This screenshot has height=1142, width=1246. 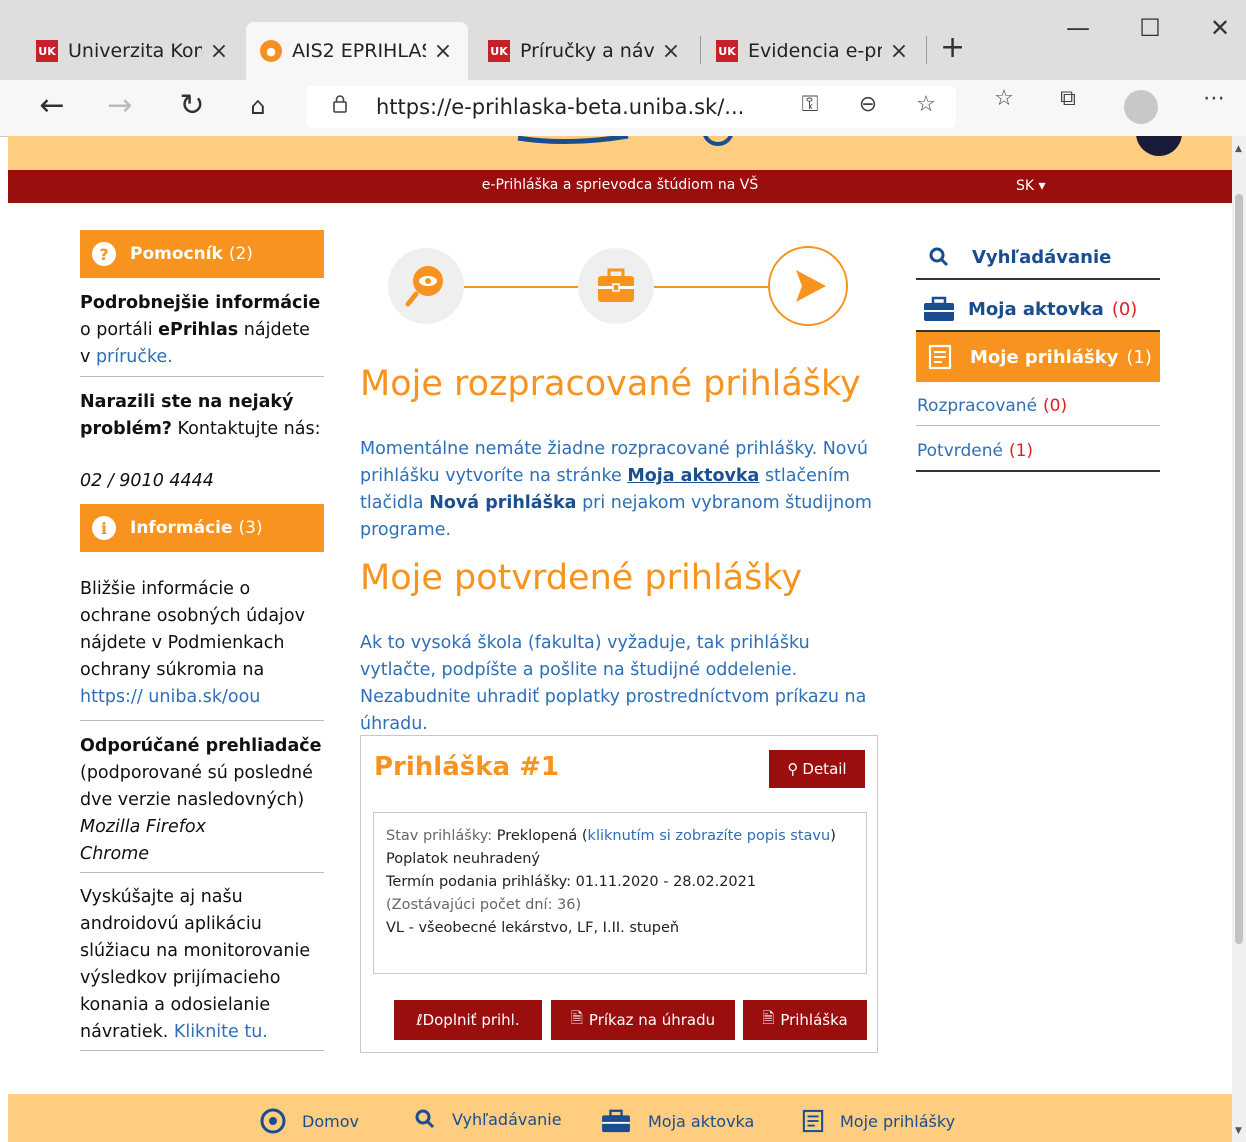 I want to click on language-label: SK, so click(x=1025, y=186).